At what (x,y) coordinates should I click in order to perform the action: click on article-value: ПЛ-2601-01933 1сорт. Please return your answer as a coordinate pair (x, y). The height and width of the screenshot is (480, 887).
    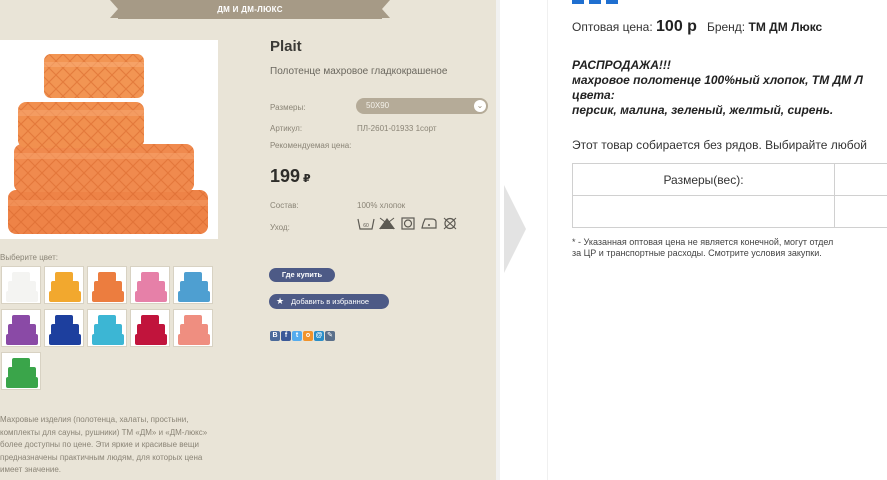
    Looking at the image, I should click on (397, 128).